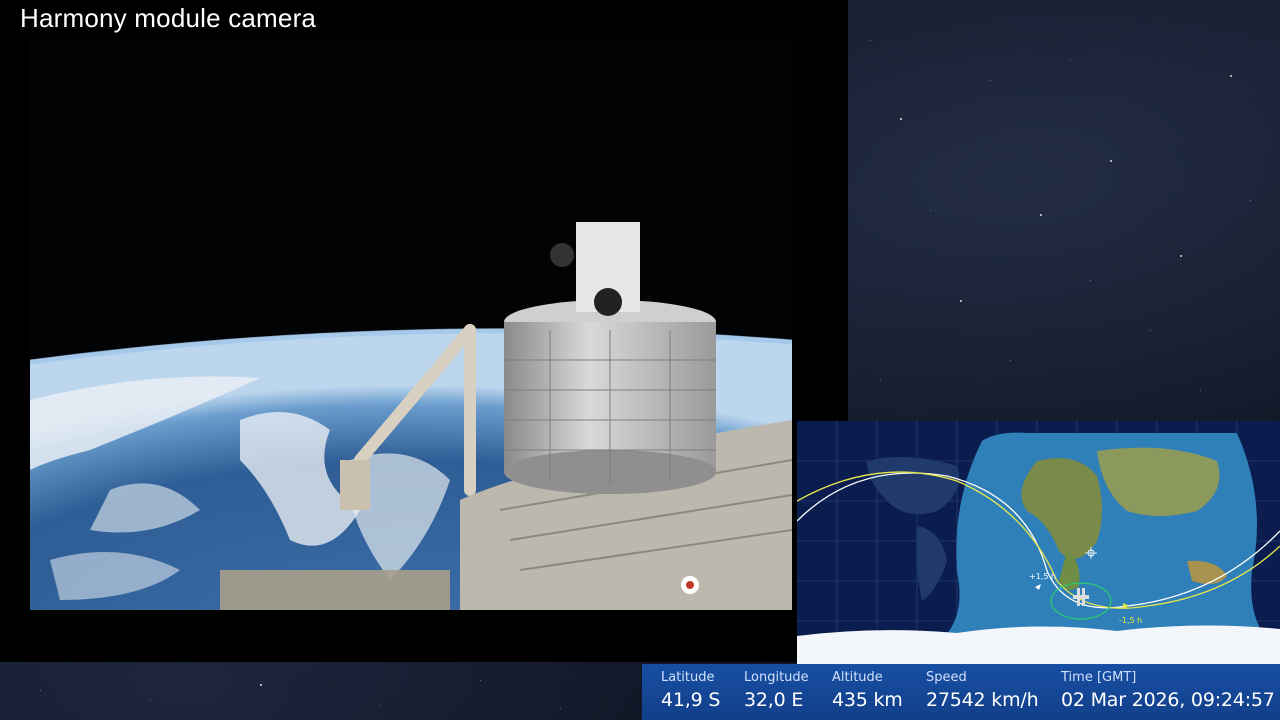 The image size is (1280, 720). I want to click on time-field: Time [GMT] 02 Mar 2026, 09:24:57, so click(1168, 690).